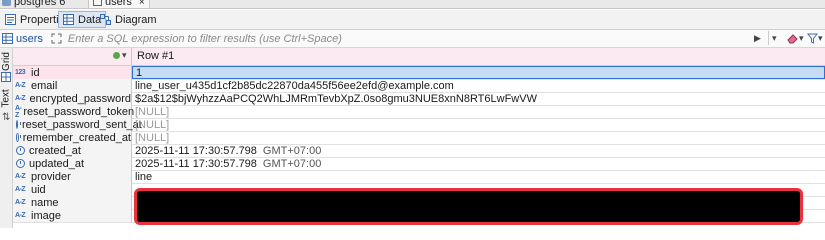 Image resolution: width=825 pixels, height=240 pixels. What do you see at coordinates (72, 202) in the screenshot?
I see `column-name-cell: A-Z name` at bounding box center [72, 202].